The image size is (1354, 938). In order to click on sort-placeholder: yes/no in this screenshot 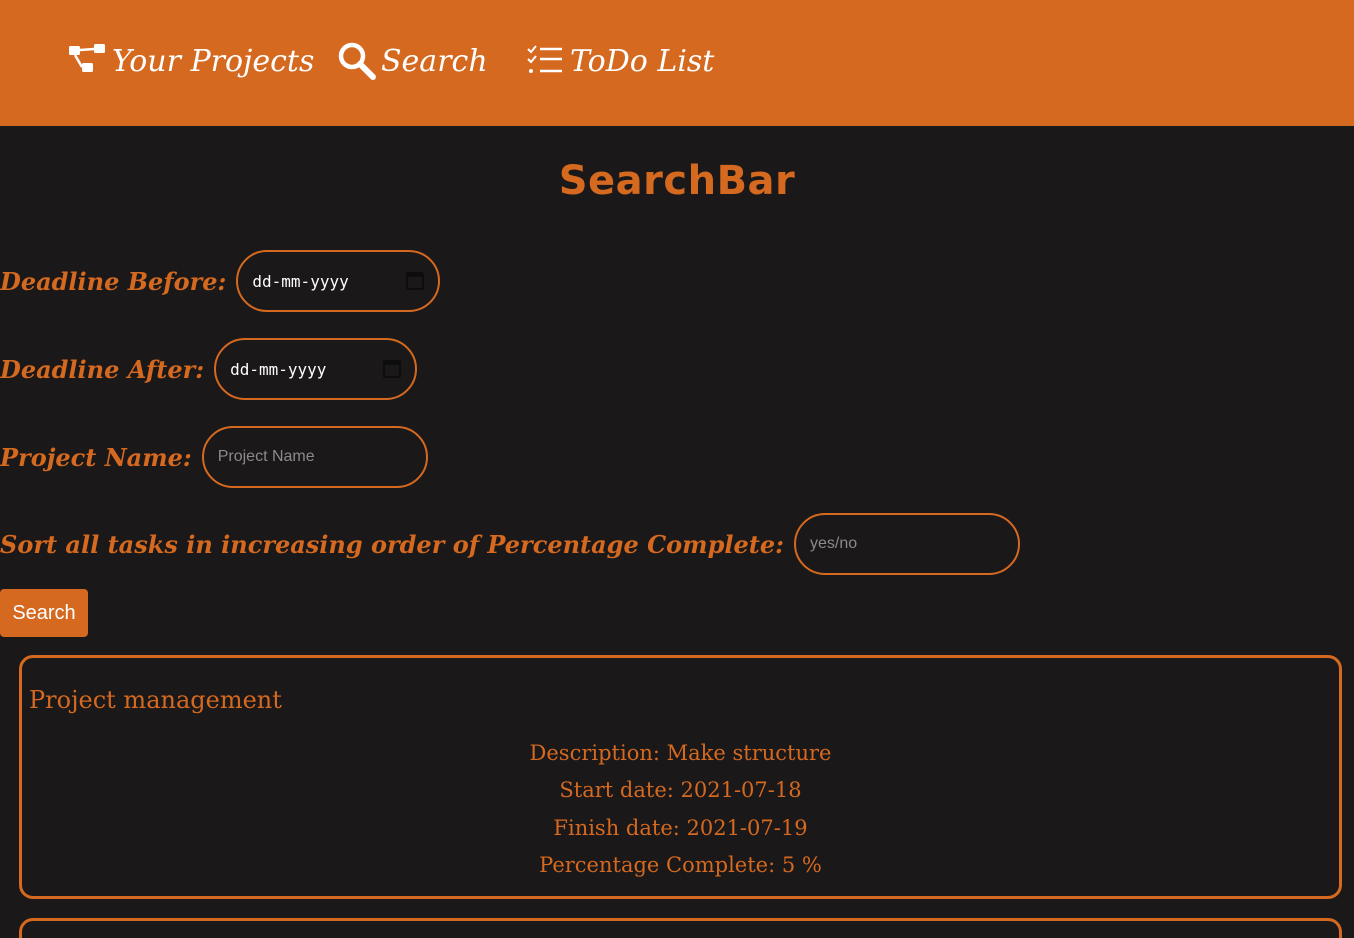, I will do `click(833, 543)`.